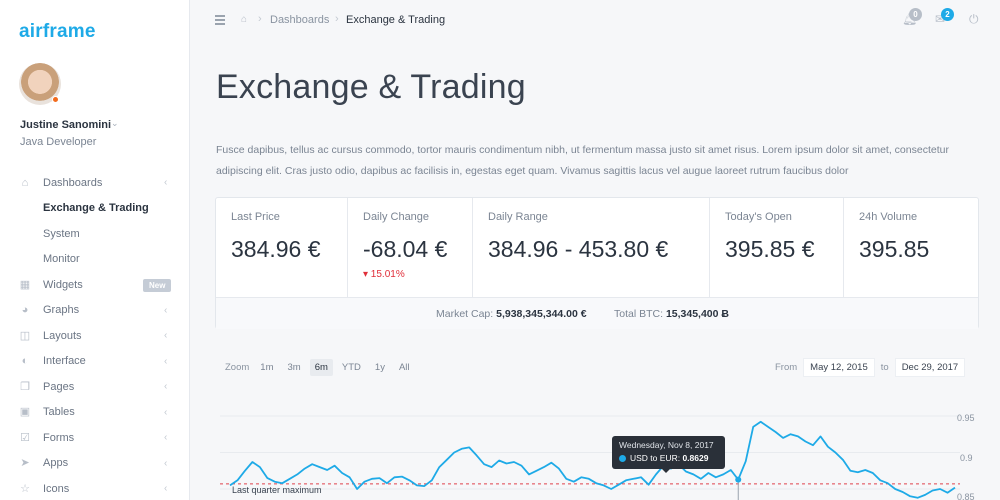  Describe the element at coordinates (95, 488) in the screenshot. I see `sidebar-item-icons: ☆ Icons ‹` at that location.